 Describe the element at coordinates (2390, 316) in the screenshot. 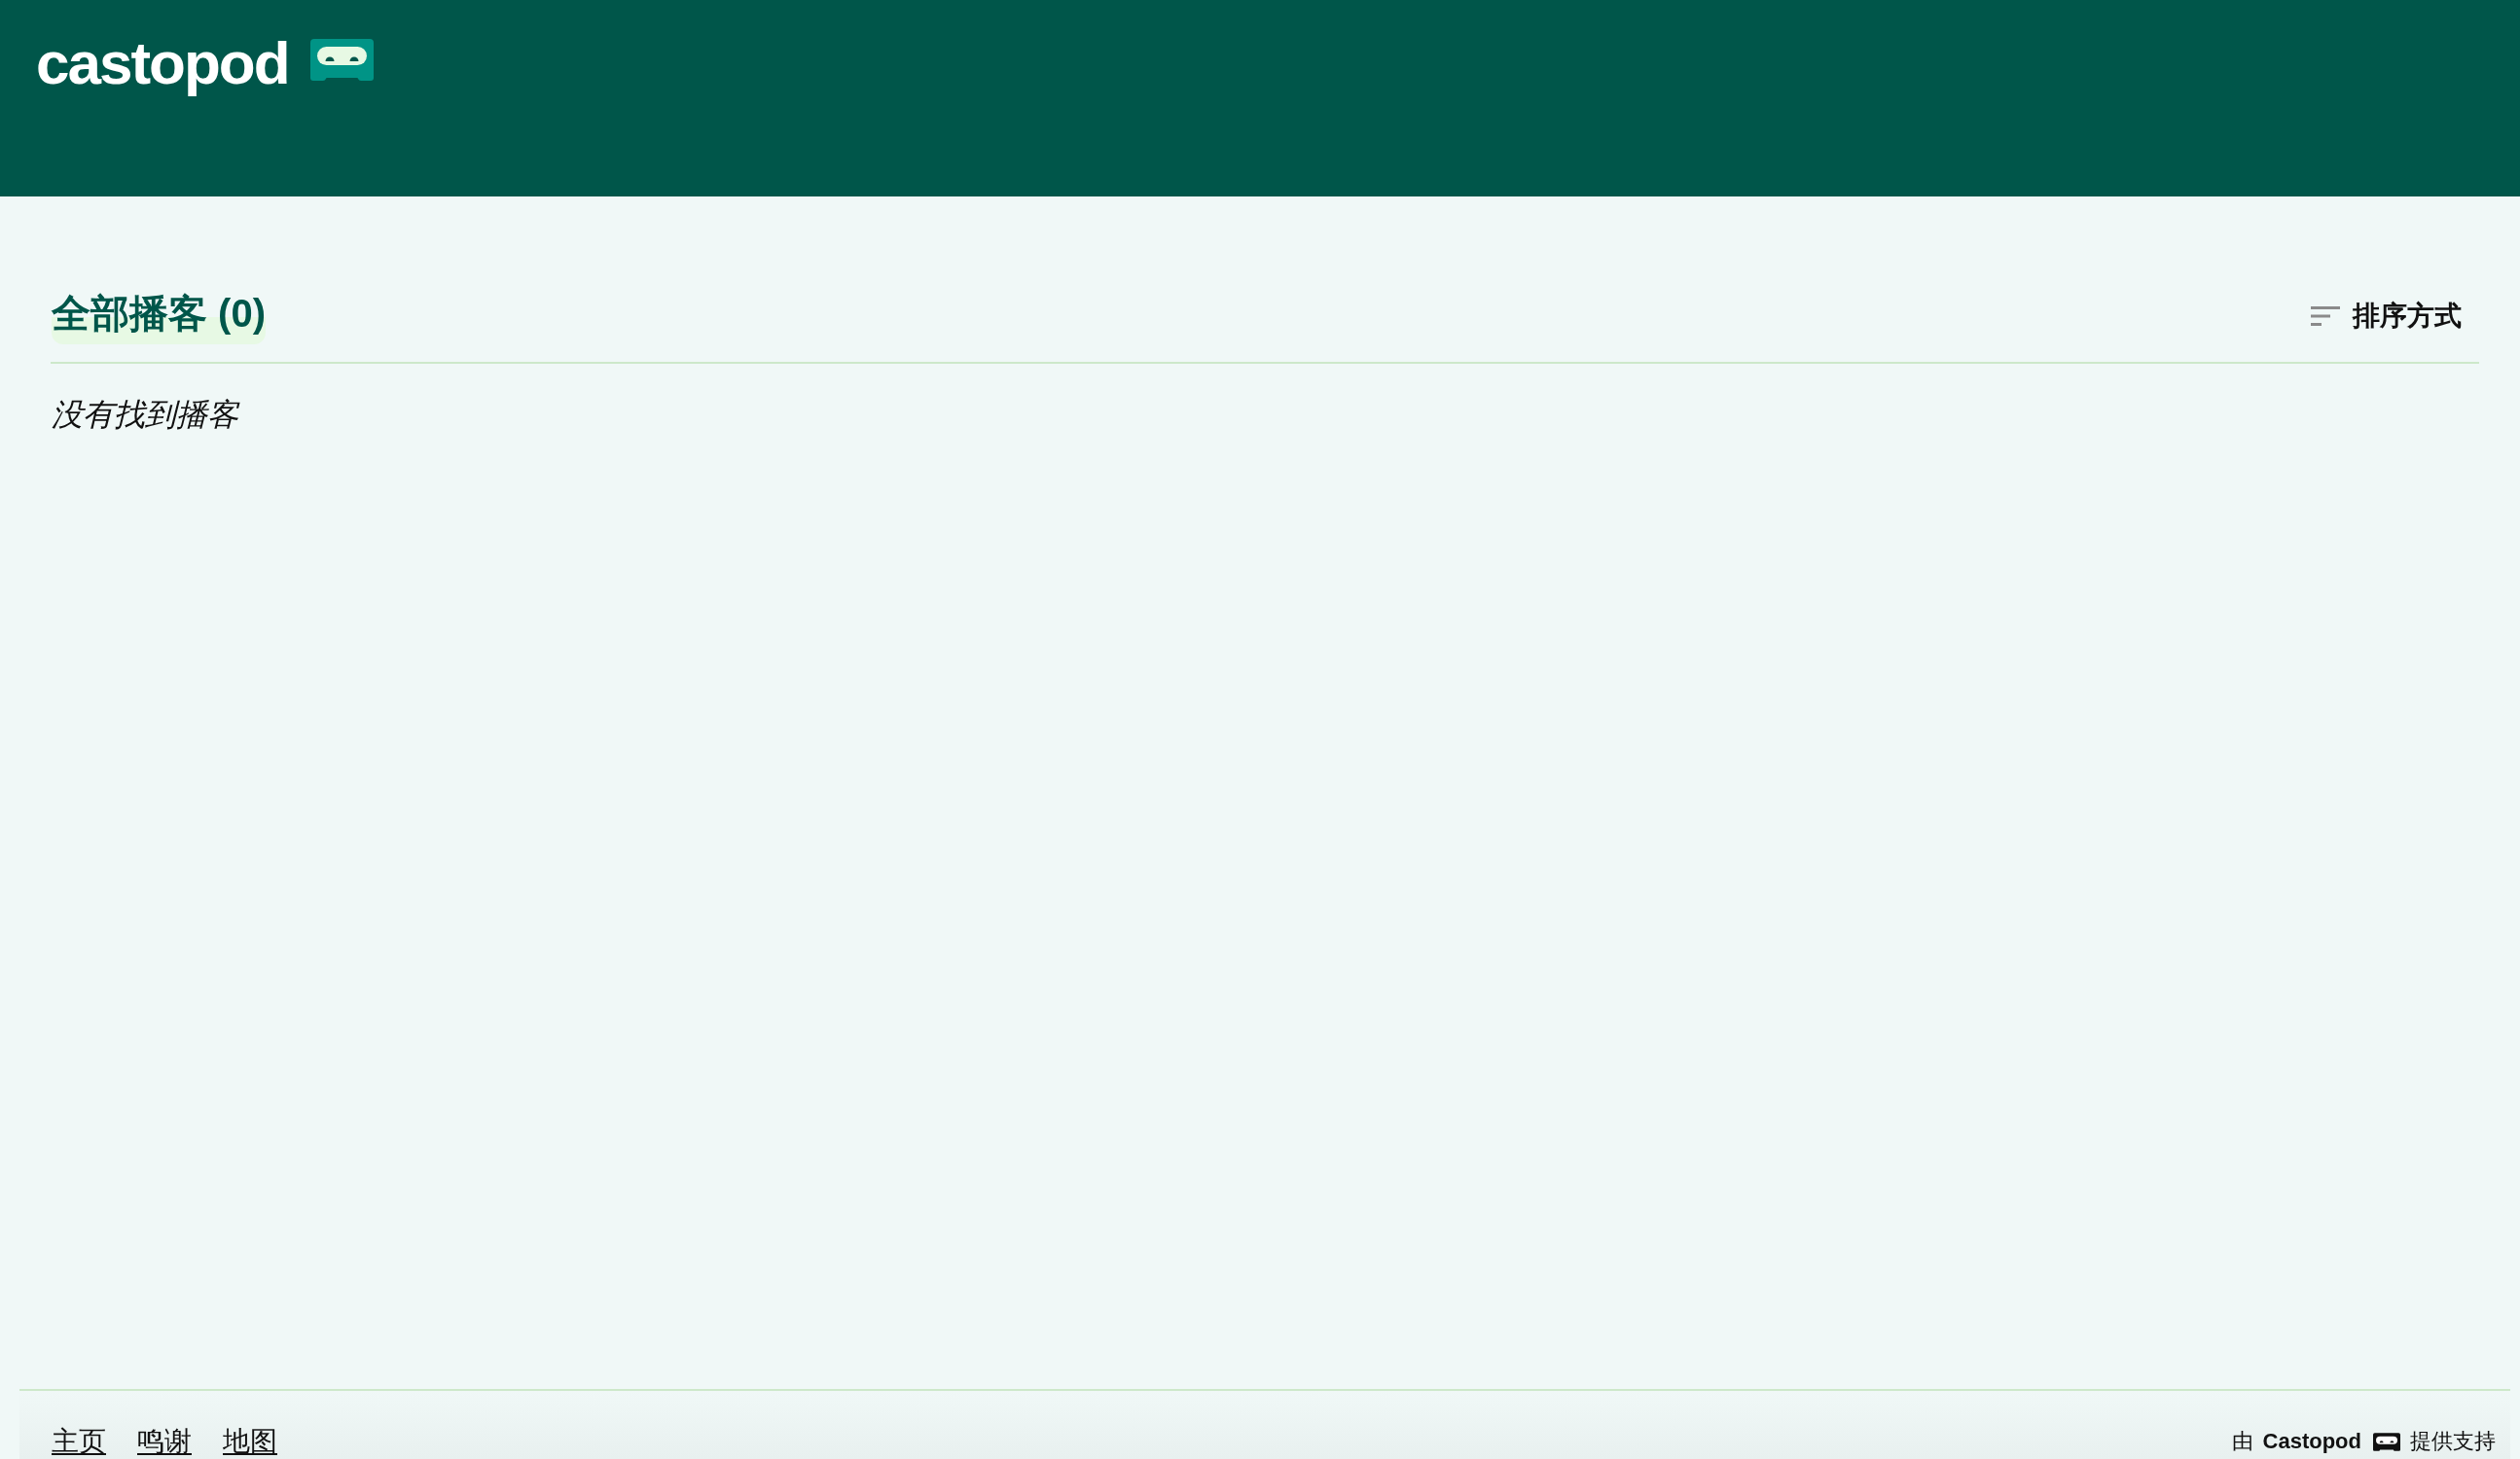

I see `sort-button: 排序方式` at that location.